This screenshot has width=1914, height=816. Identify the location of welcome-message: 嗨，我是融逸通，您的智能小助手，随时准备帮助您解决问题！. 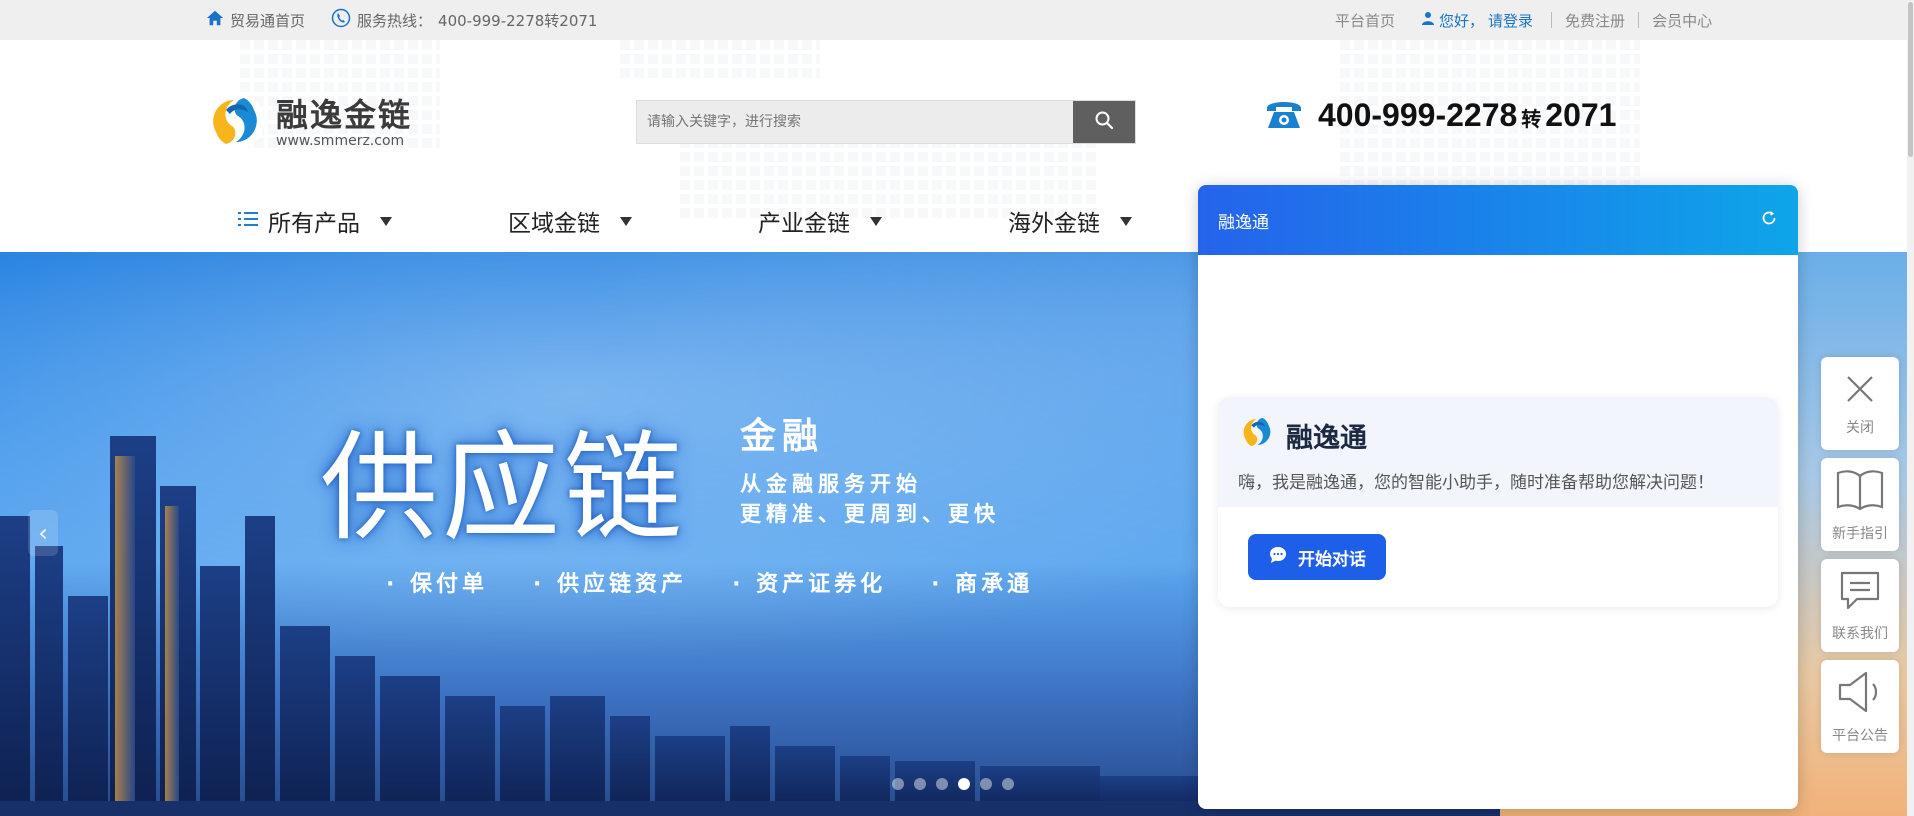
(1476, 483).